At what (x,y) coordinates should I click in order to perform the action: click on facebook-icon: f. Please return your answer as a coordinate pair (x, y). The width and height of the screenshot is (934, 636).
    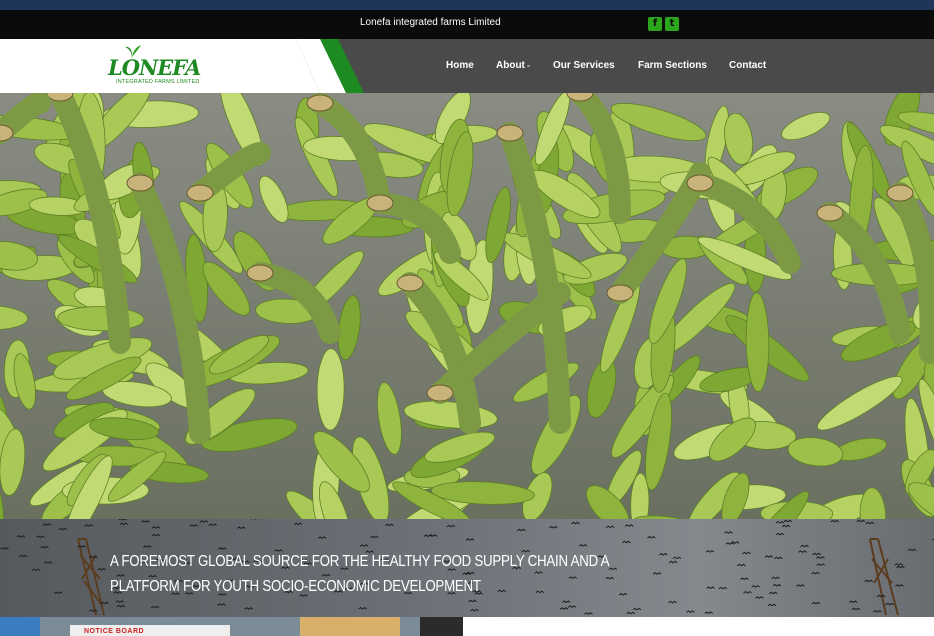
    Looking at the image, I should click on (655, 24).